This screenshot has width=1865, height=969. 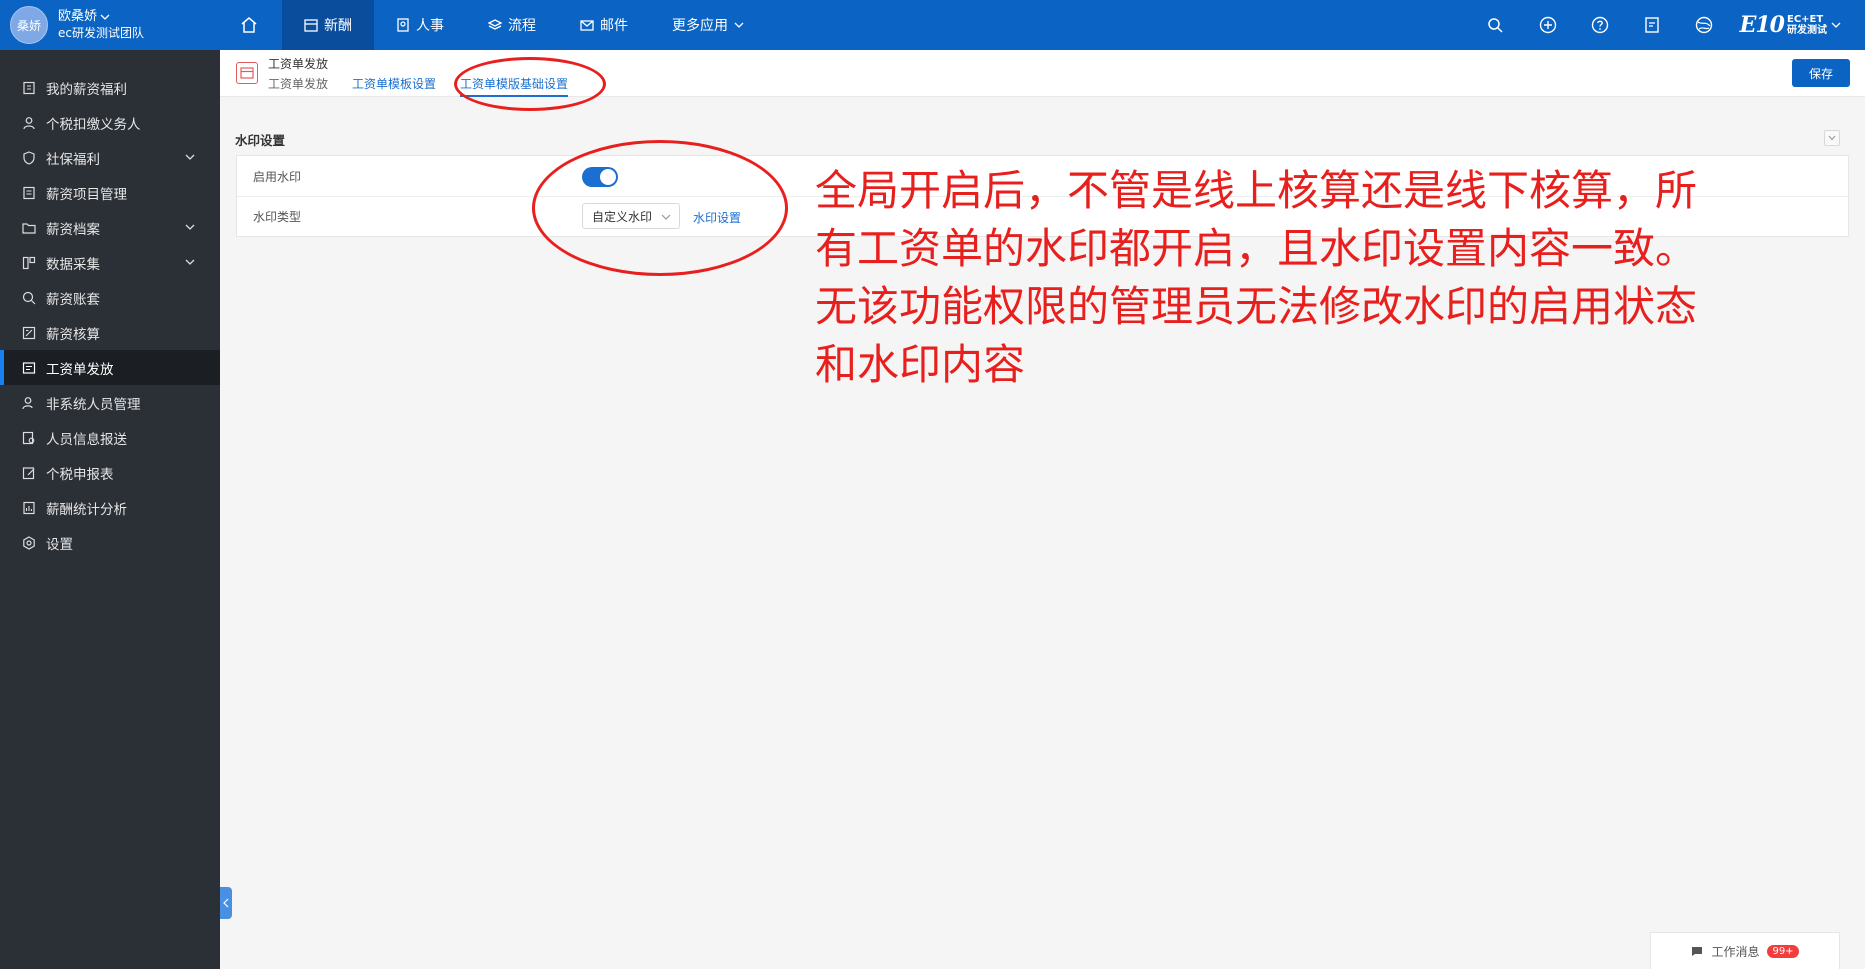 I want to click on sidebar-item-my-salary: 我的薪资福利, so click(x=110, y=87).